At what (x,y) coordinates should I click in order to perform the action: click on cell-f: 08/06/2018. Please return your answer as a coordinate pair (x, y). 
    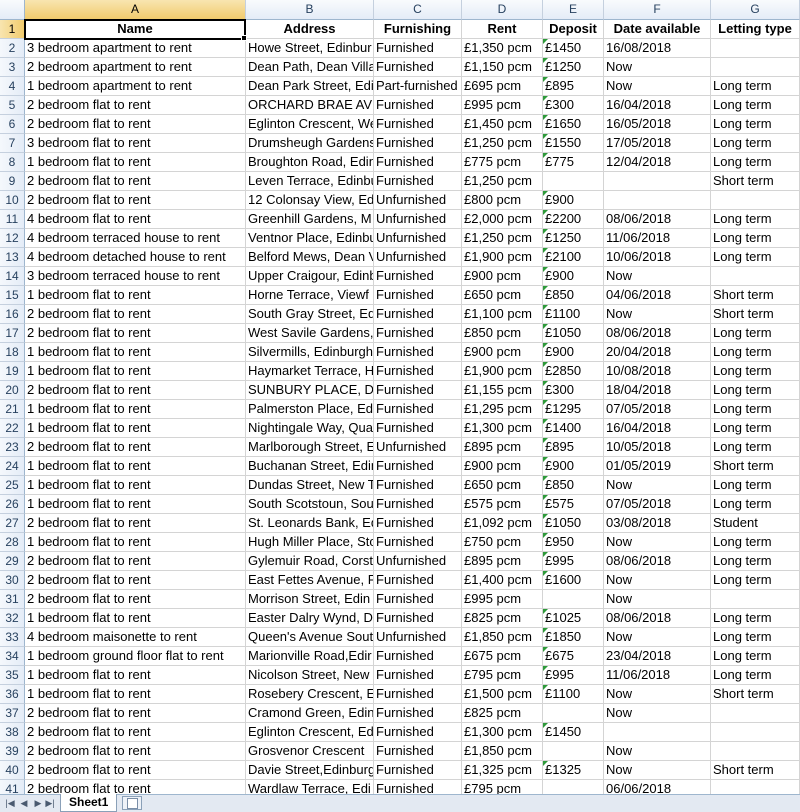
    Looking at the image, I should click on (657, 333).